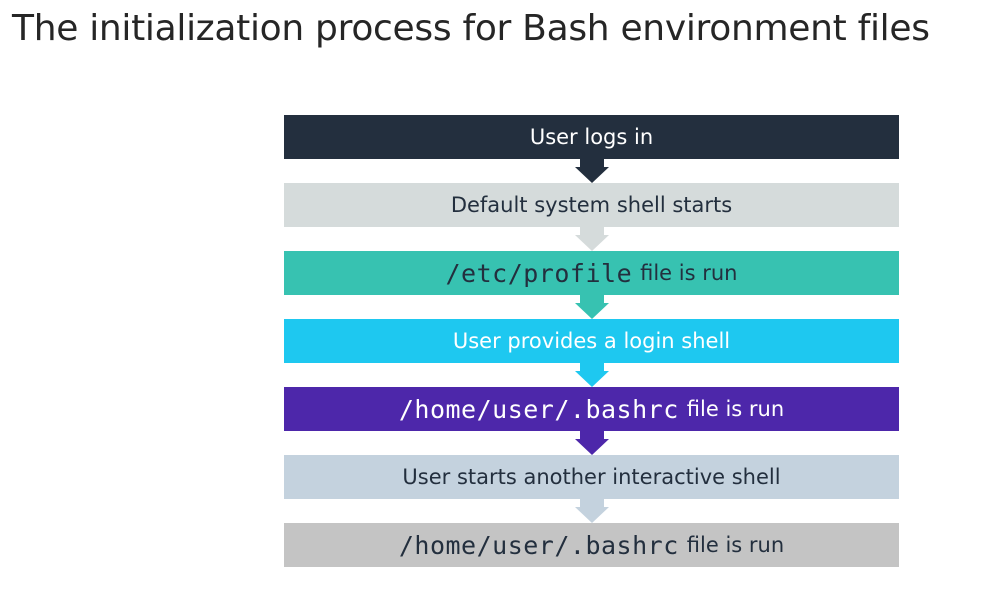 The height and width of the screenshot is (604, 998). I want to click on step-label: User provides a login shell, so click(591, 341).